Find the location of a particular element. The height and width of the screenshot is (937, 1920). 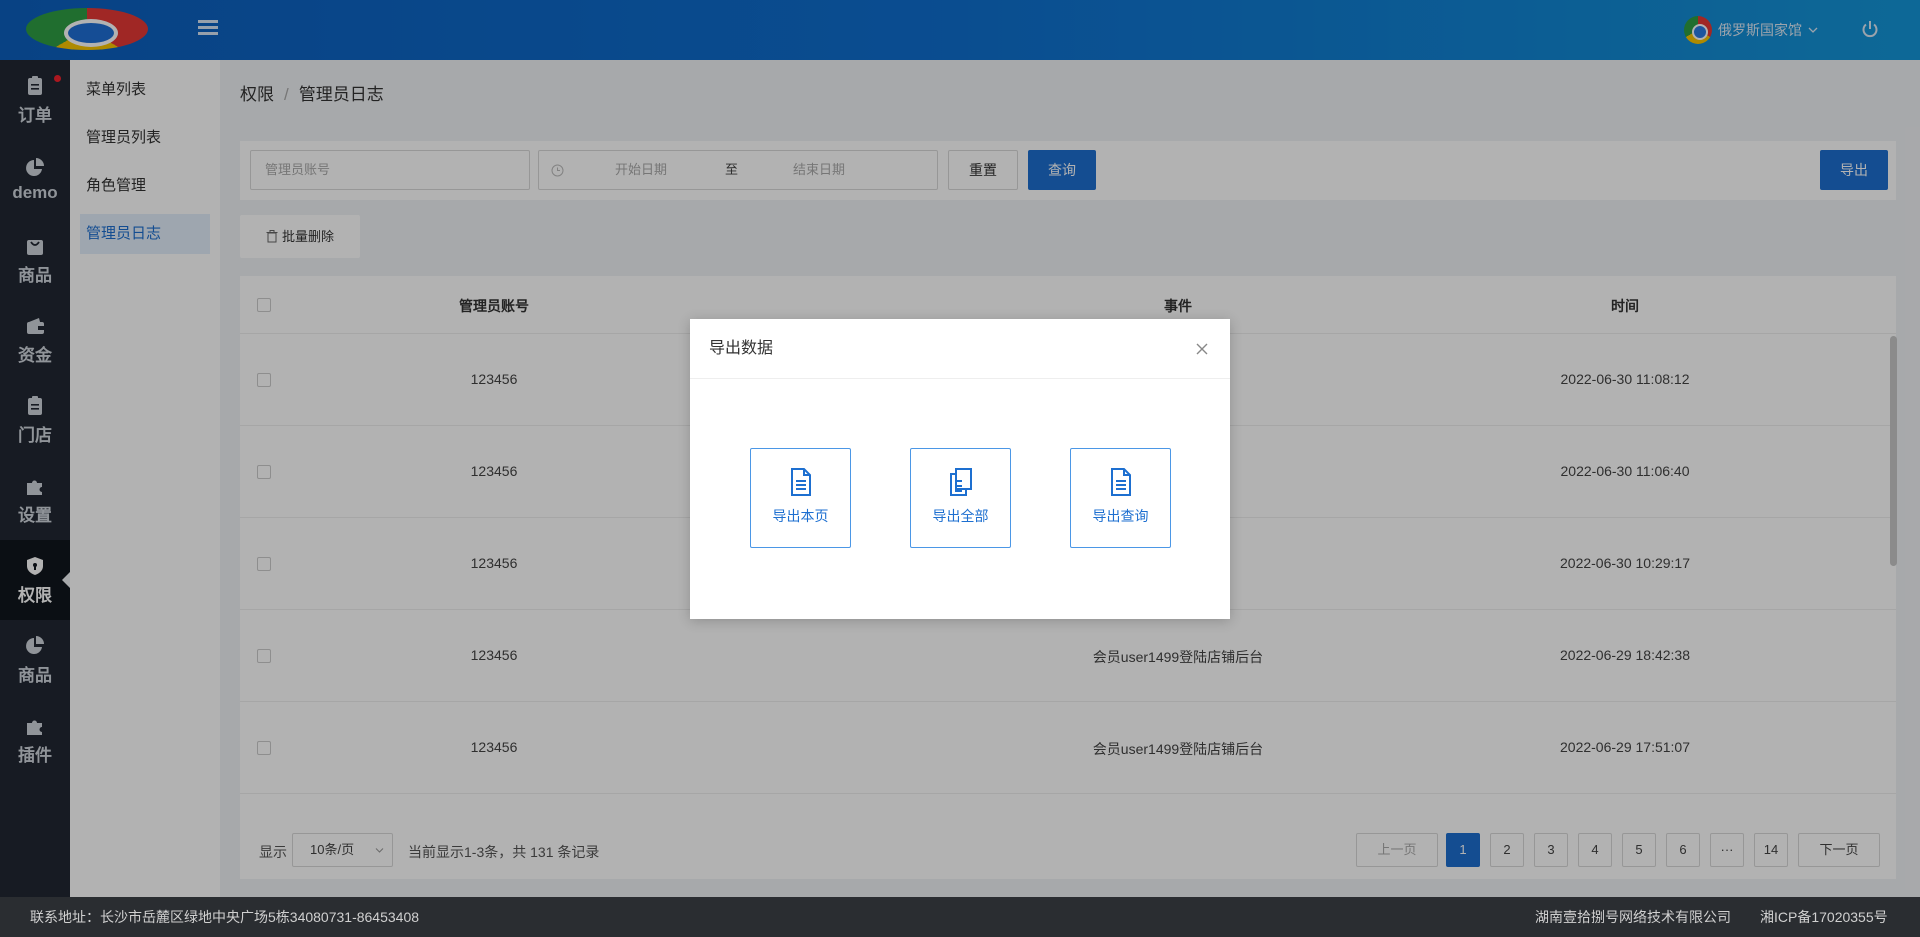

export-current-page-label: 导出本页 is located at coordinates (800, 516).